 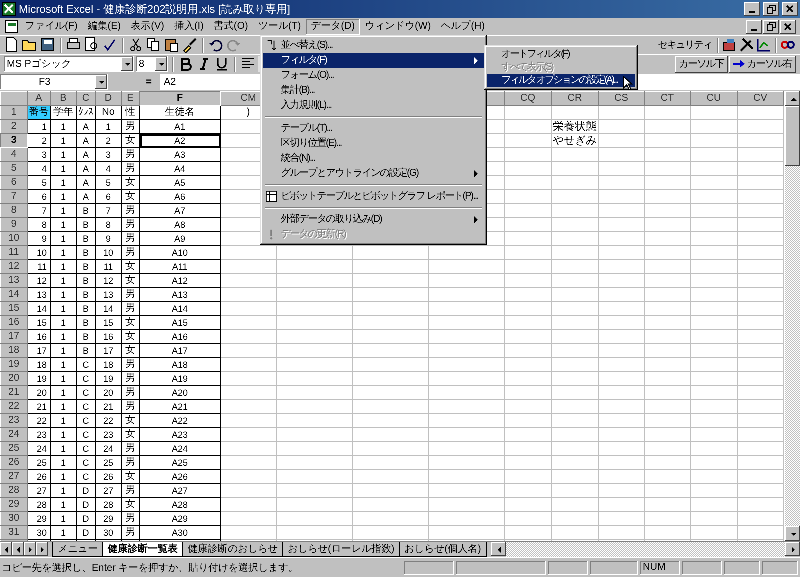 I want to click on column-header: CT, so click(x=667, y=99).